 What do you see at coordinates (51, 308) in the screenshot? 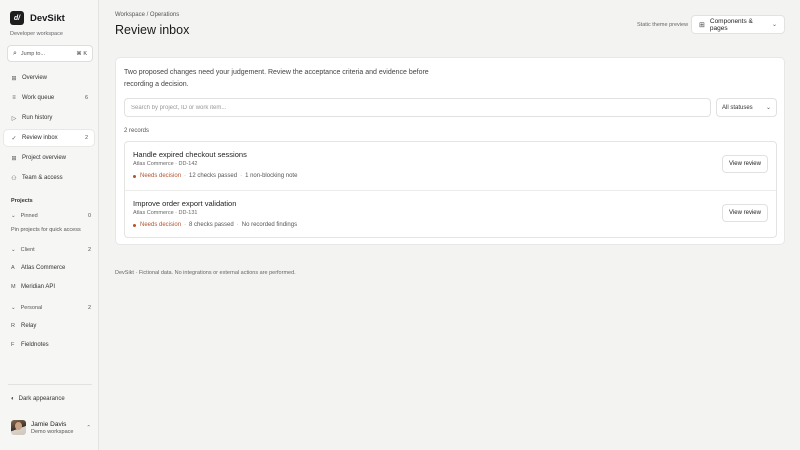
I see `group-personal: ⌄ Personal 2` at bounding box center [51, 308].